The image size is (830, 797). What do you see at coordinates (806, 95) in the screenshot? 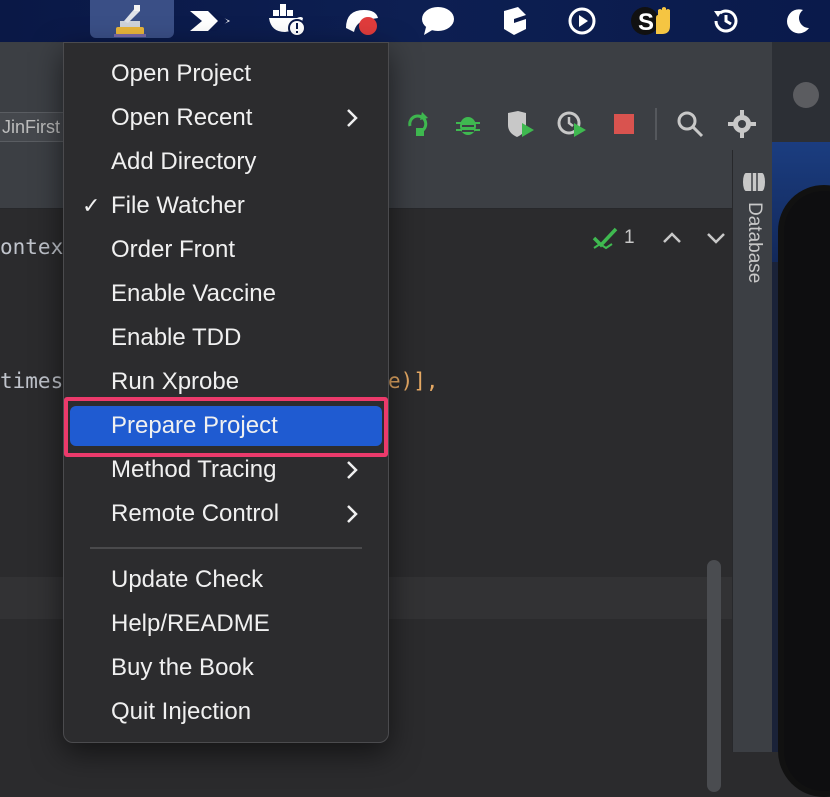
I see `window-control-dot` at bounding box center [806, 95].